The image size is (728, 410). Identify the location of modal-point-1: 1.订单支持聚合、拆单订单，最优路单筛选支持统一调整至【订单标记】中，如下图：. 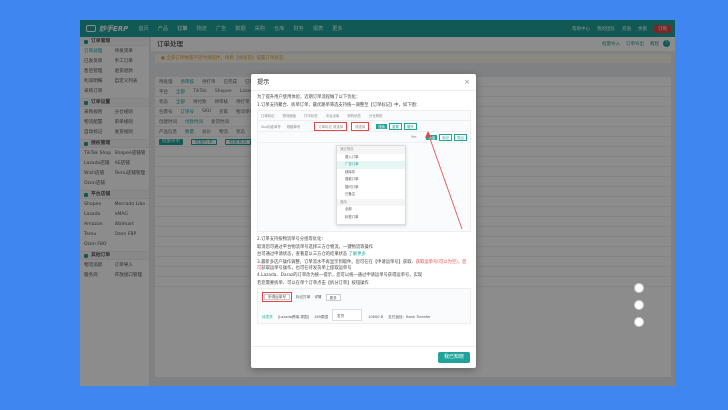
(339, 105).